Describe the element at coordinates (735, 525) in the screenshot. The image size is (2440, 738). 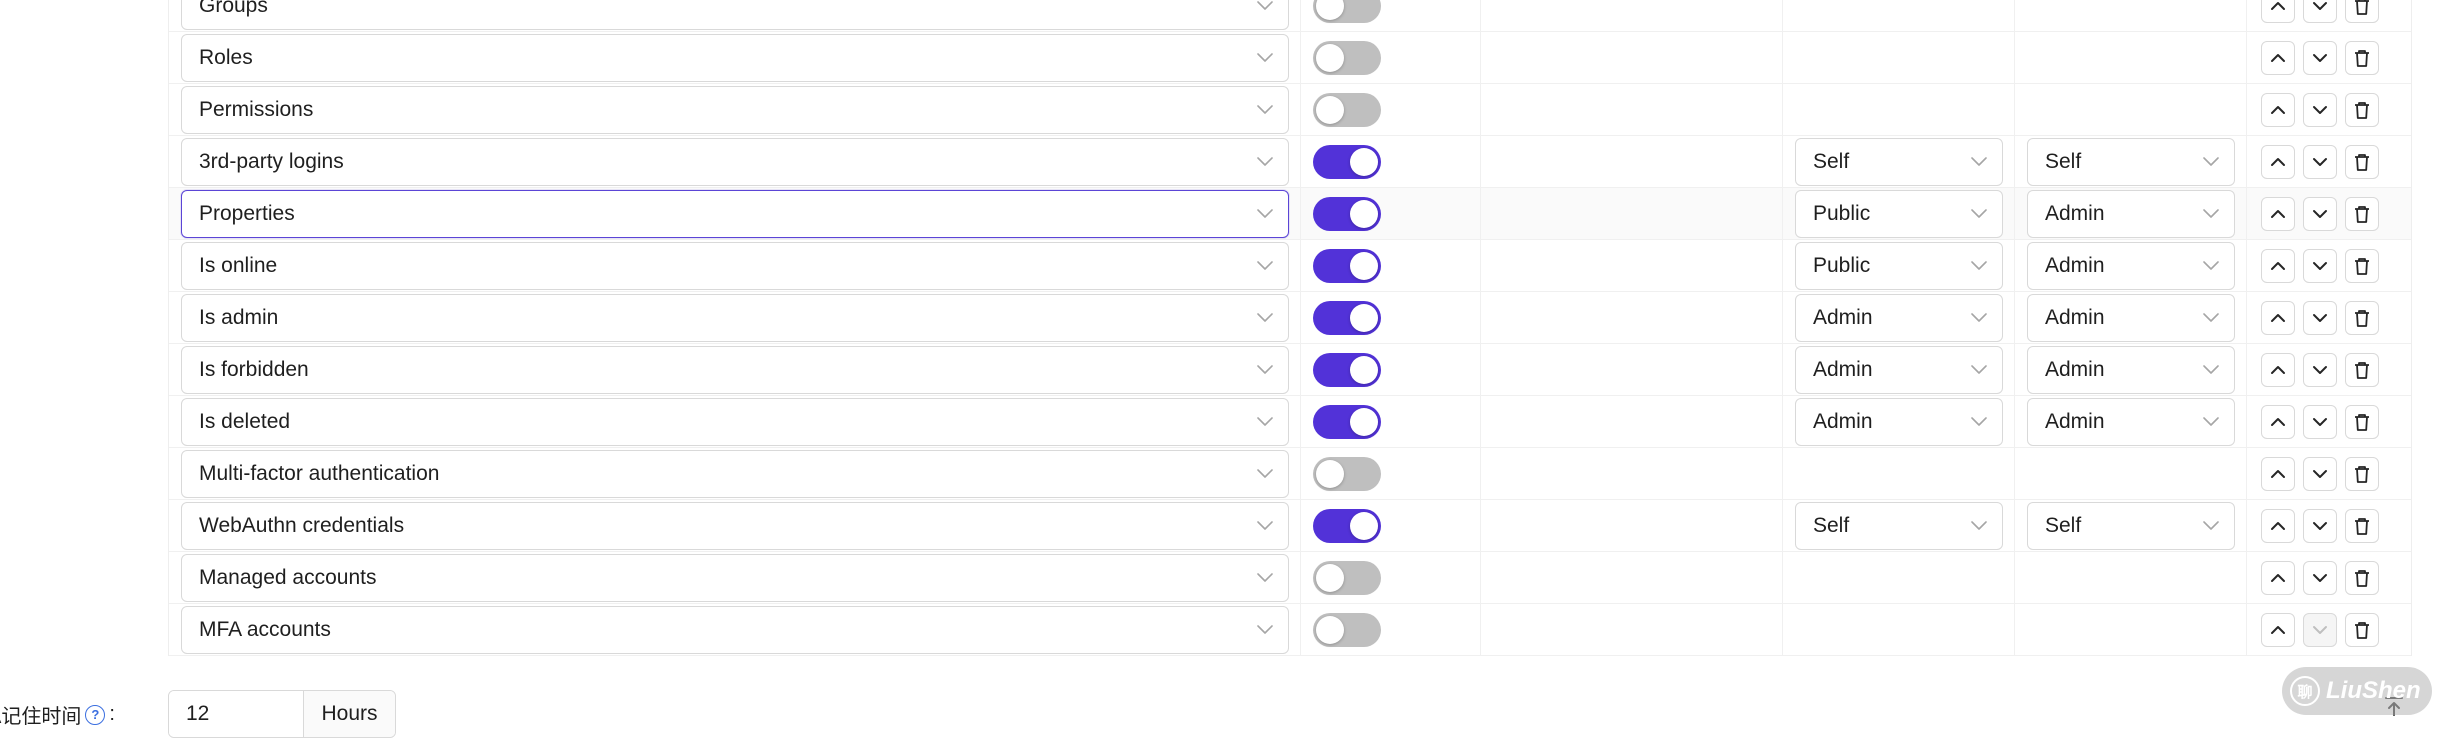
I see `item-name-select: WebAuthn credentials` at that location.